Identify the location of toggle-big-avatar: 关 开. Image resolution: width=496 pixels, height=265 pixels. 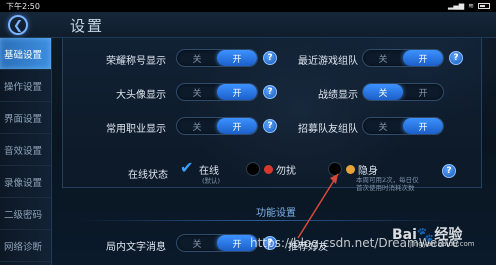
(217, 92).